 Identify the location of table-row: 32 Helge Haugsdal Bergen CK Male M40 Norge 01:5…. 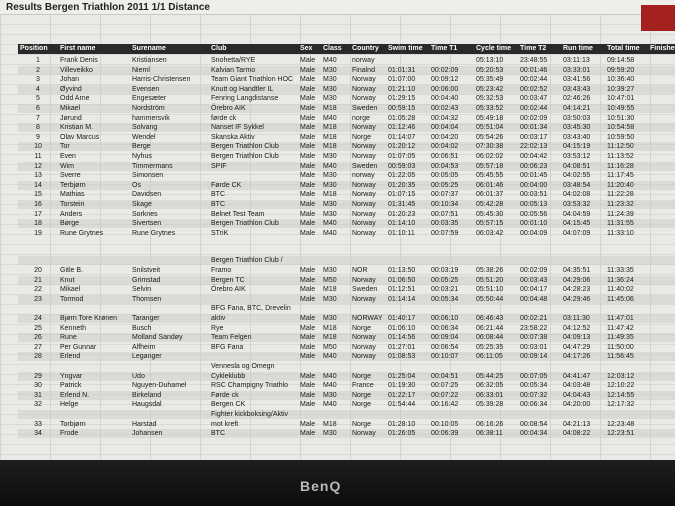
(346, 404).